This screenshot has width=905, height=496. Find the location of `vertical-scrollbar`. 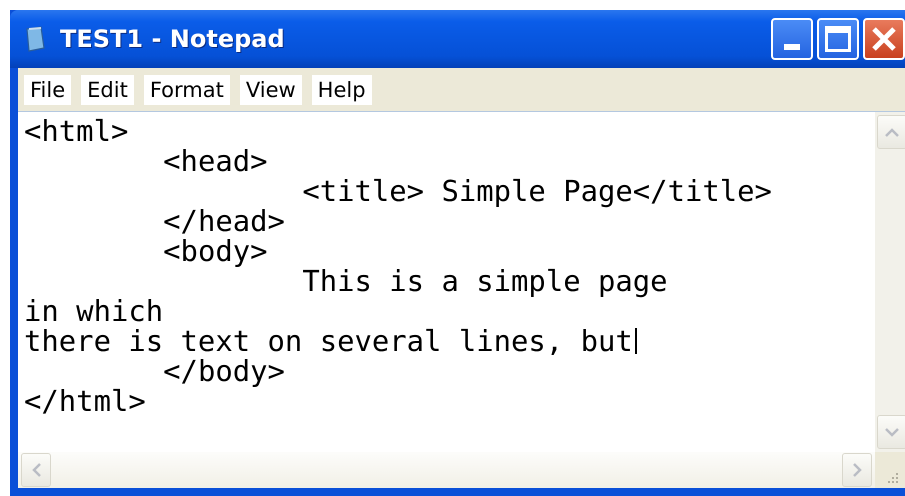

vertical-scrollbar is located at coordinates (890, 282).